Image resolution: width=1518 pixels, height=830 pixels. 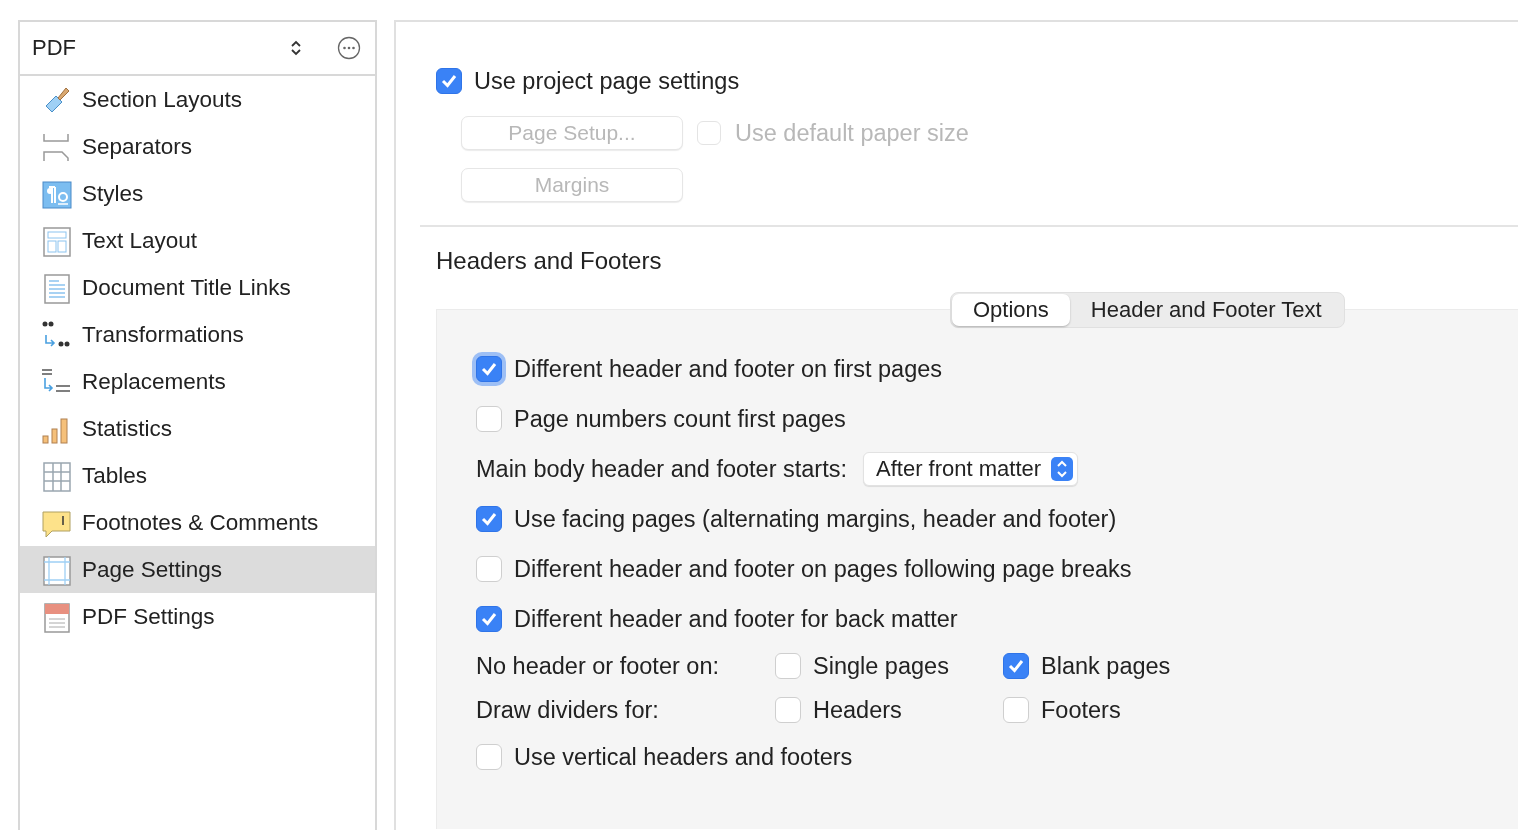 What do you see at coordinates (197, 99) in the screenshot?
I see `sidebar-item: Section Layouts` at bounding box center [197, 99].